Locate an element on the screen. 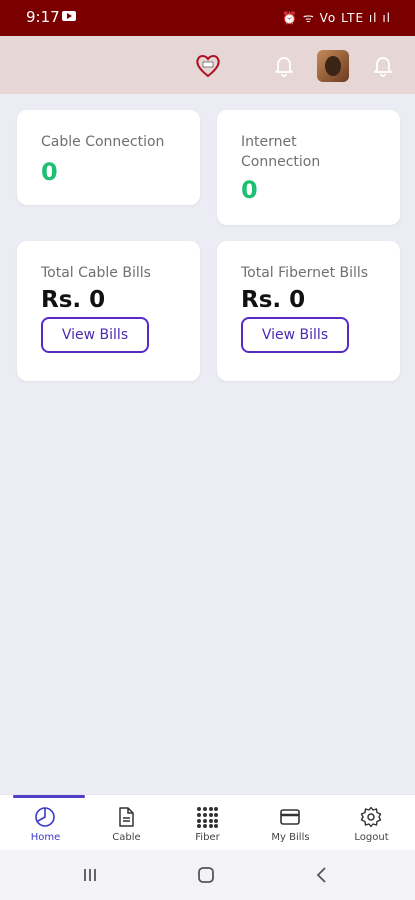 The image size is (415, 900). fibernet-bills-amount: Rs. 0 is located at coordinates (273, 300).